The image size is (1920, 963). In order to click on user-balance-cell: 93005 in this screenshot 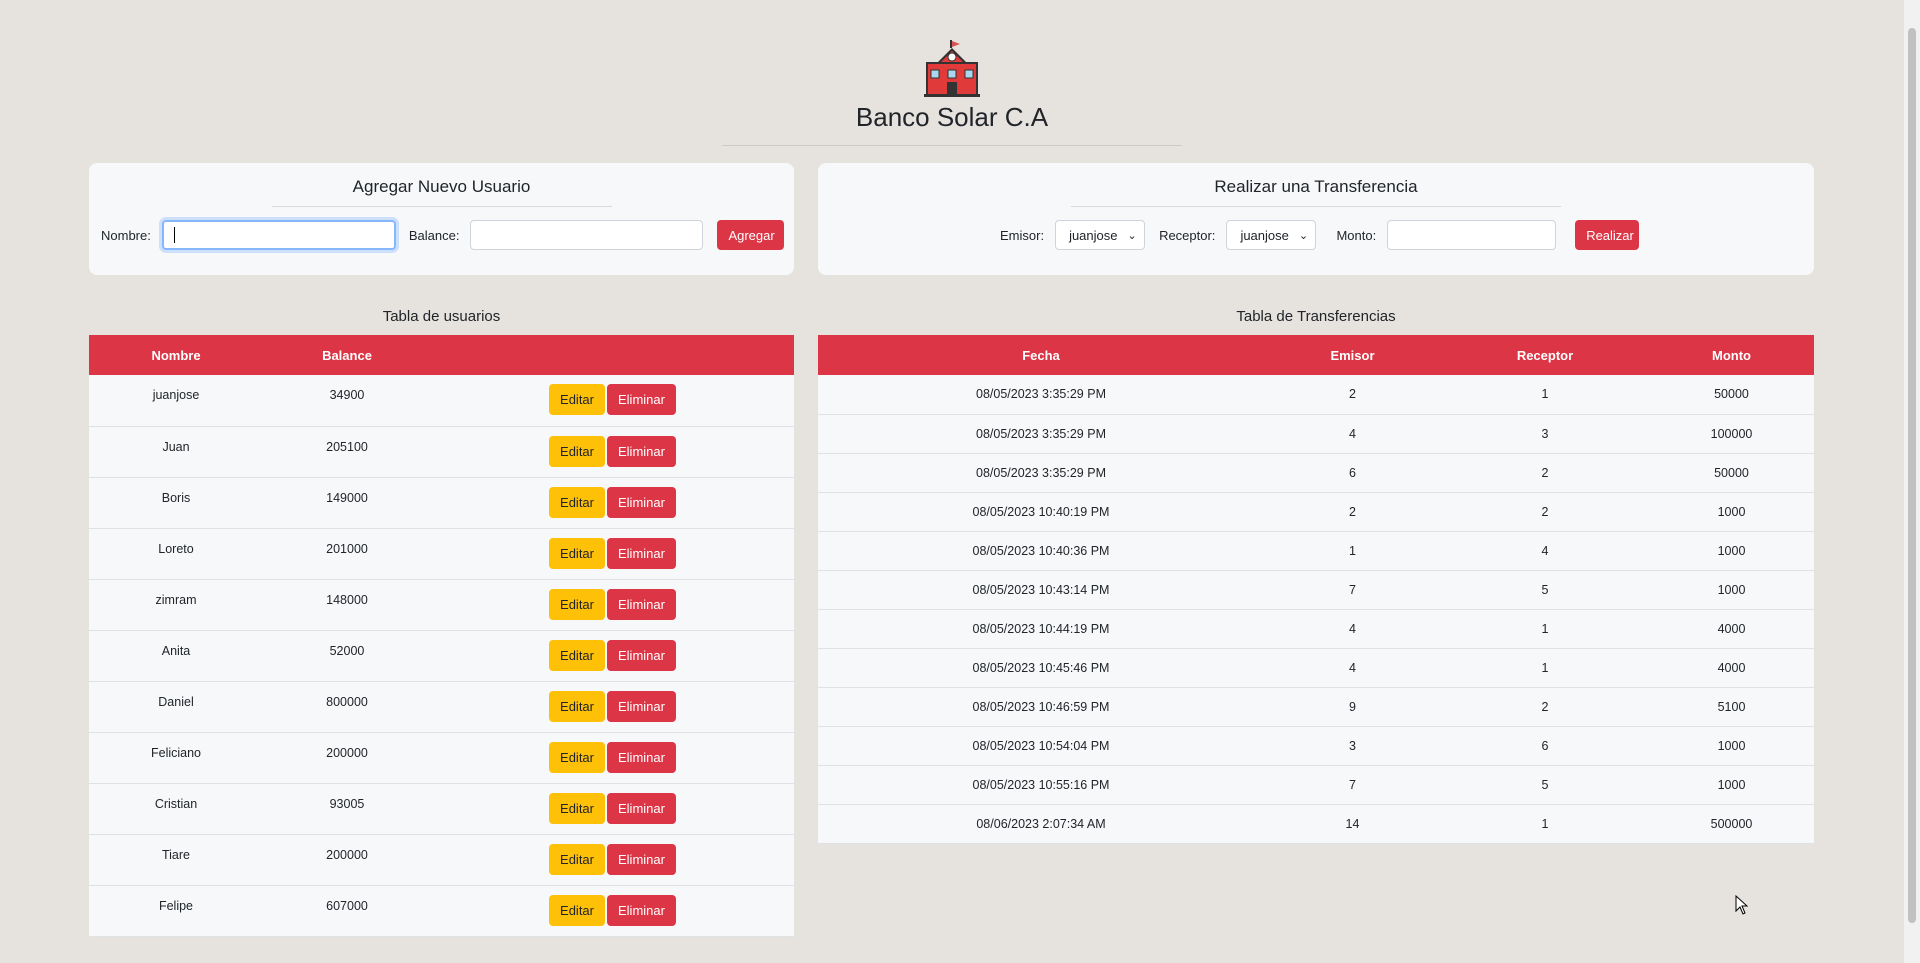, I will do `click(347, 803)`.